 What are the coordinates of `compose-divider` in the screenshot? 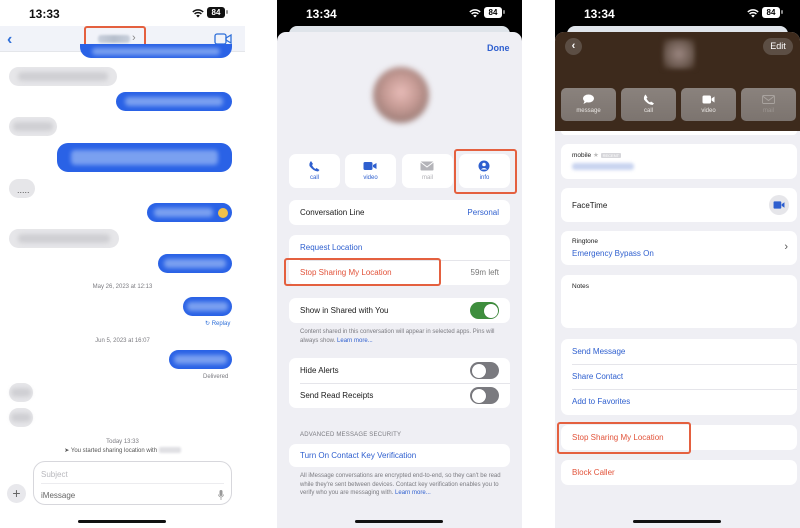 It's located at (132, 483).